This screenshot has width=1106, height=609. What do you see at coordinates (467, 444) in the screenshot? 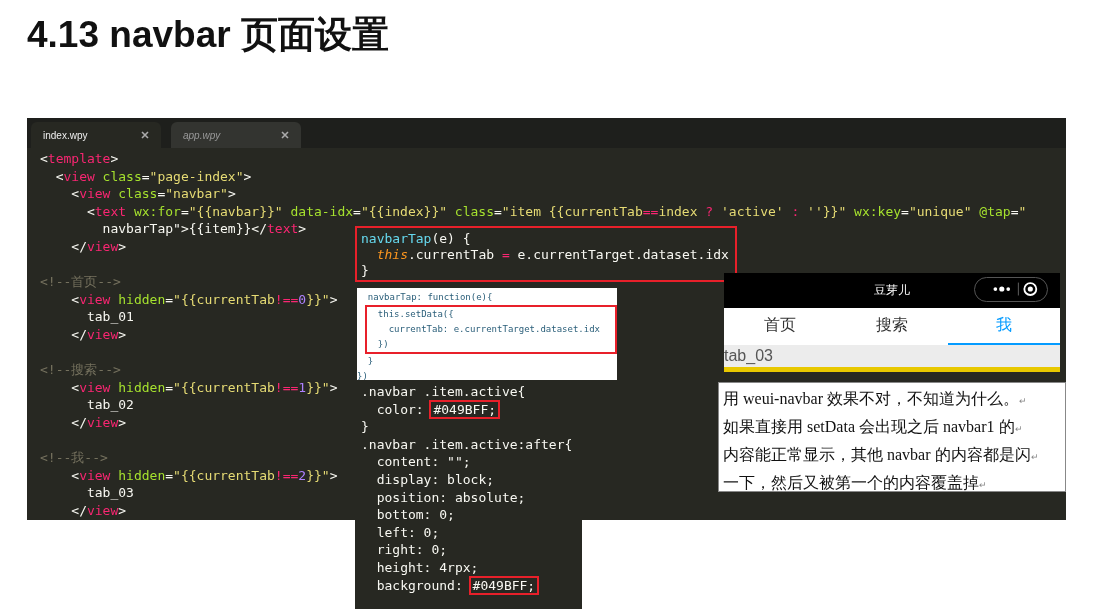
I see `code-line: .navbar .item.active:after{` at bounding box center [467, 444].